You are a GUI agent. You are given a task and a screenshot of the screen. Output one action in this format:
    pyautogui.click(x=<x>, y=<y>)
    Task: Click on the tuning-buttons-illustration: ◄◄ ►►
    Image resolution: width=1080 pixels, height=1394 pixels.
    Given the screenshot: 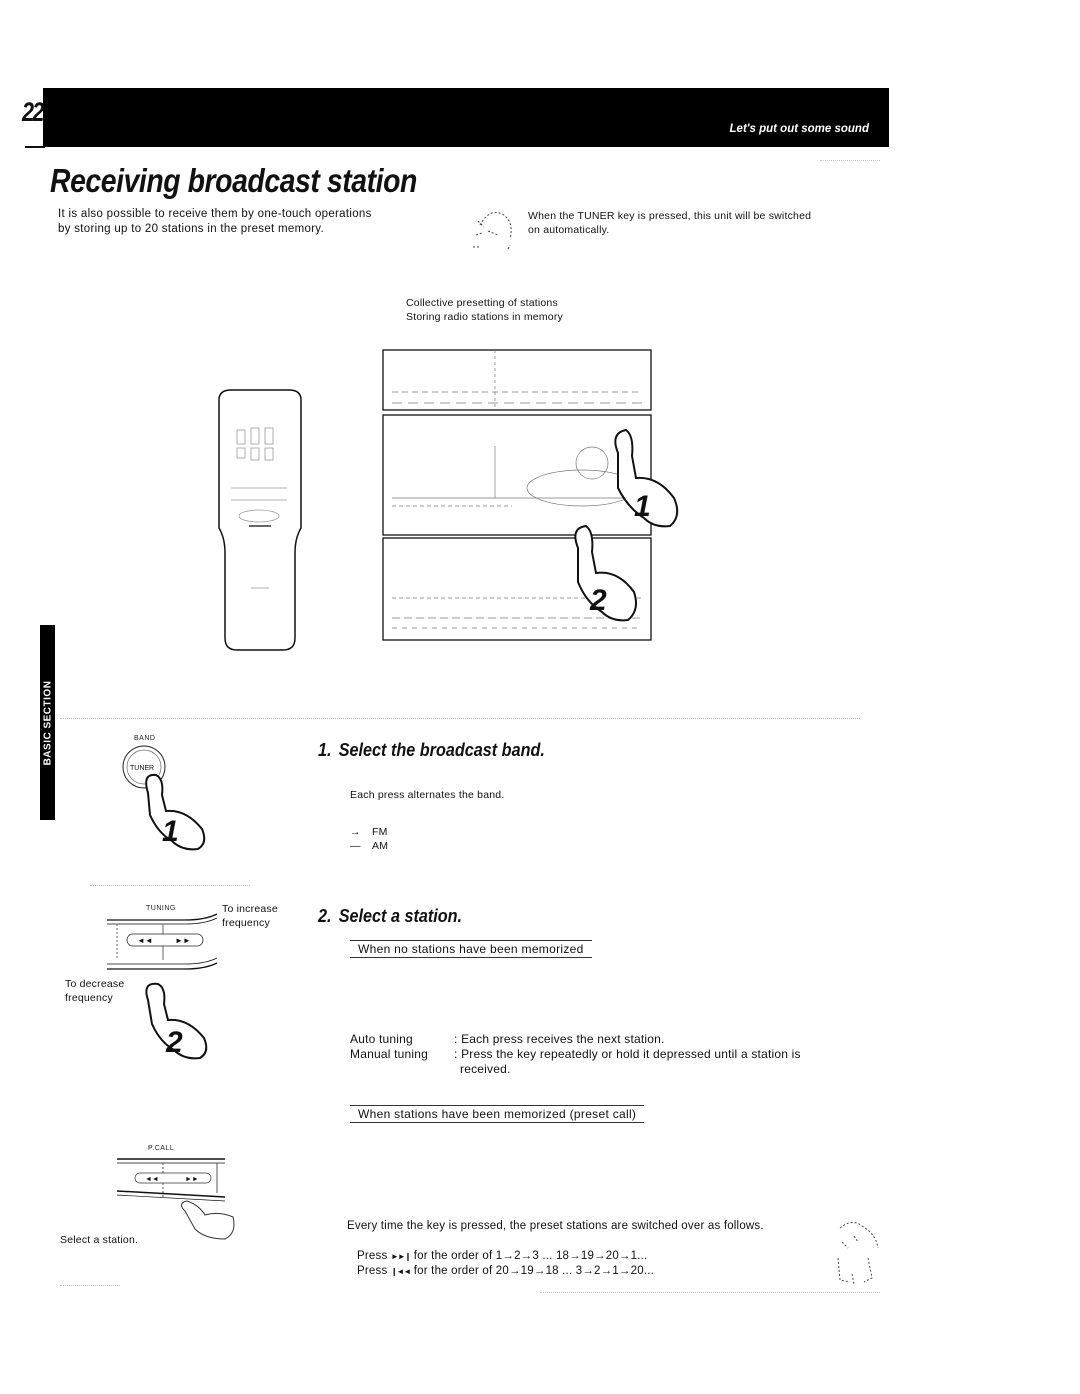 What is the action you would take?
    pyautogui.click(x=162, y=941)
    